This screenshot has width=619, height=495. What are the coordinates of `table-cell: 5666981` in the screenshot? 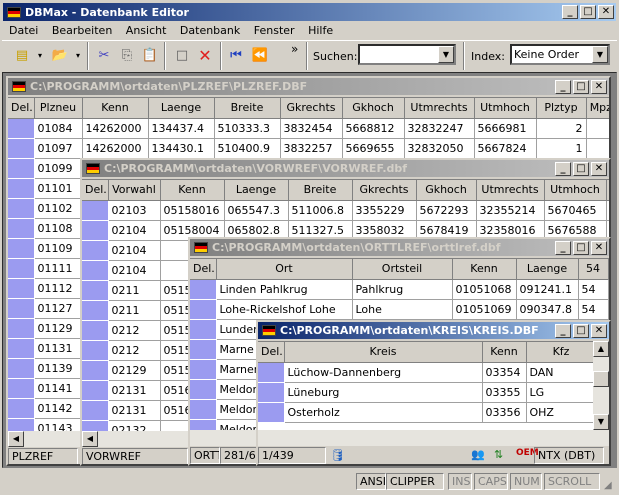 It's located at (505, 128).